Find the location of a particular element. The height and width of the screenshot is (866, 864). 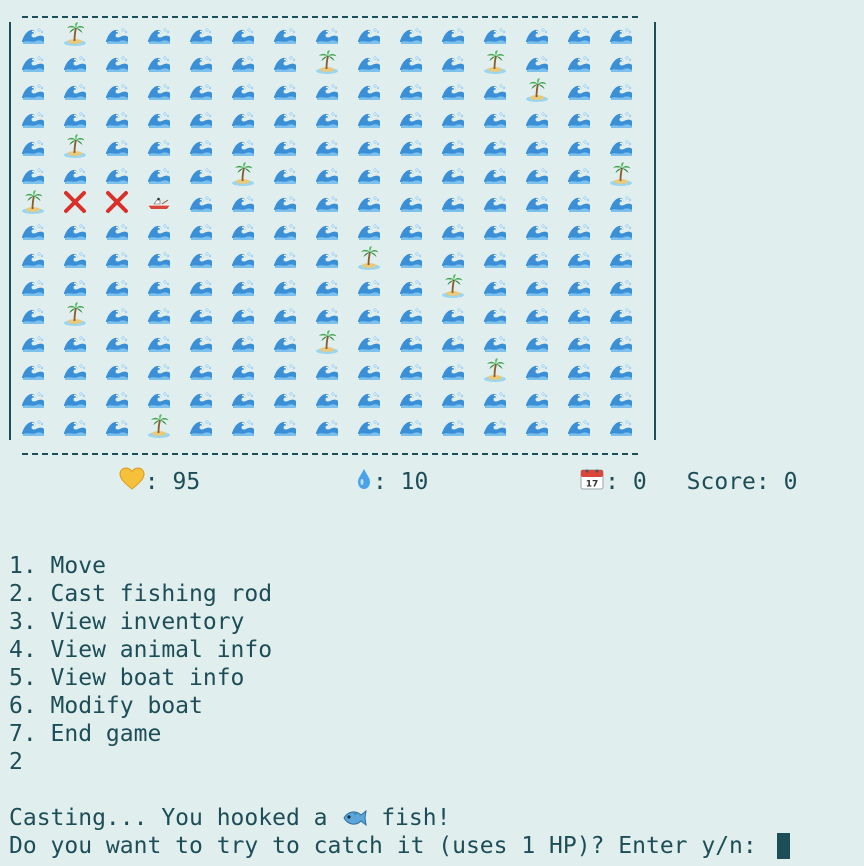

menu-item-view-boat-info: 5. View boat info is located at coordinates (127, 678).